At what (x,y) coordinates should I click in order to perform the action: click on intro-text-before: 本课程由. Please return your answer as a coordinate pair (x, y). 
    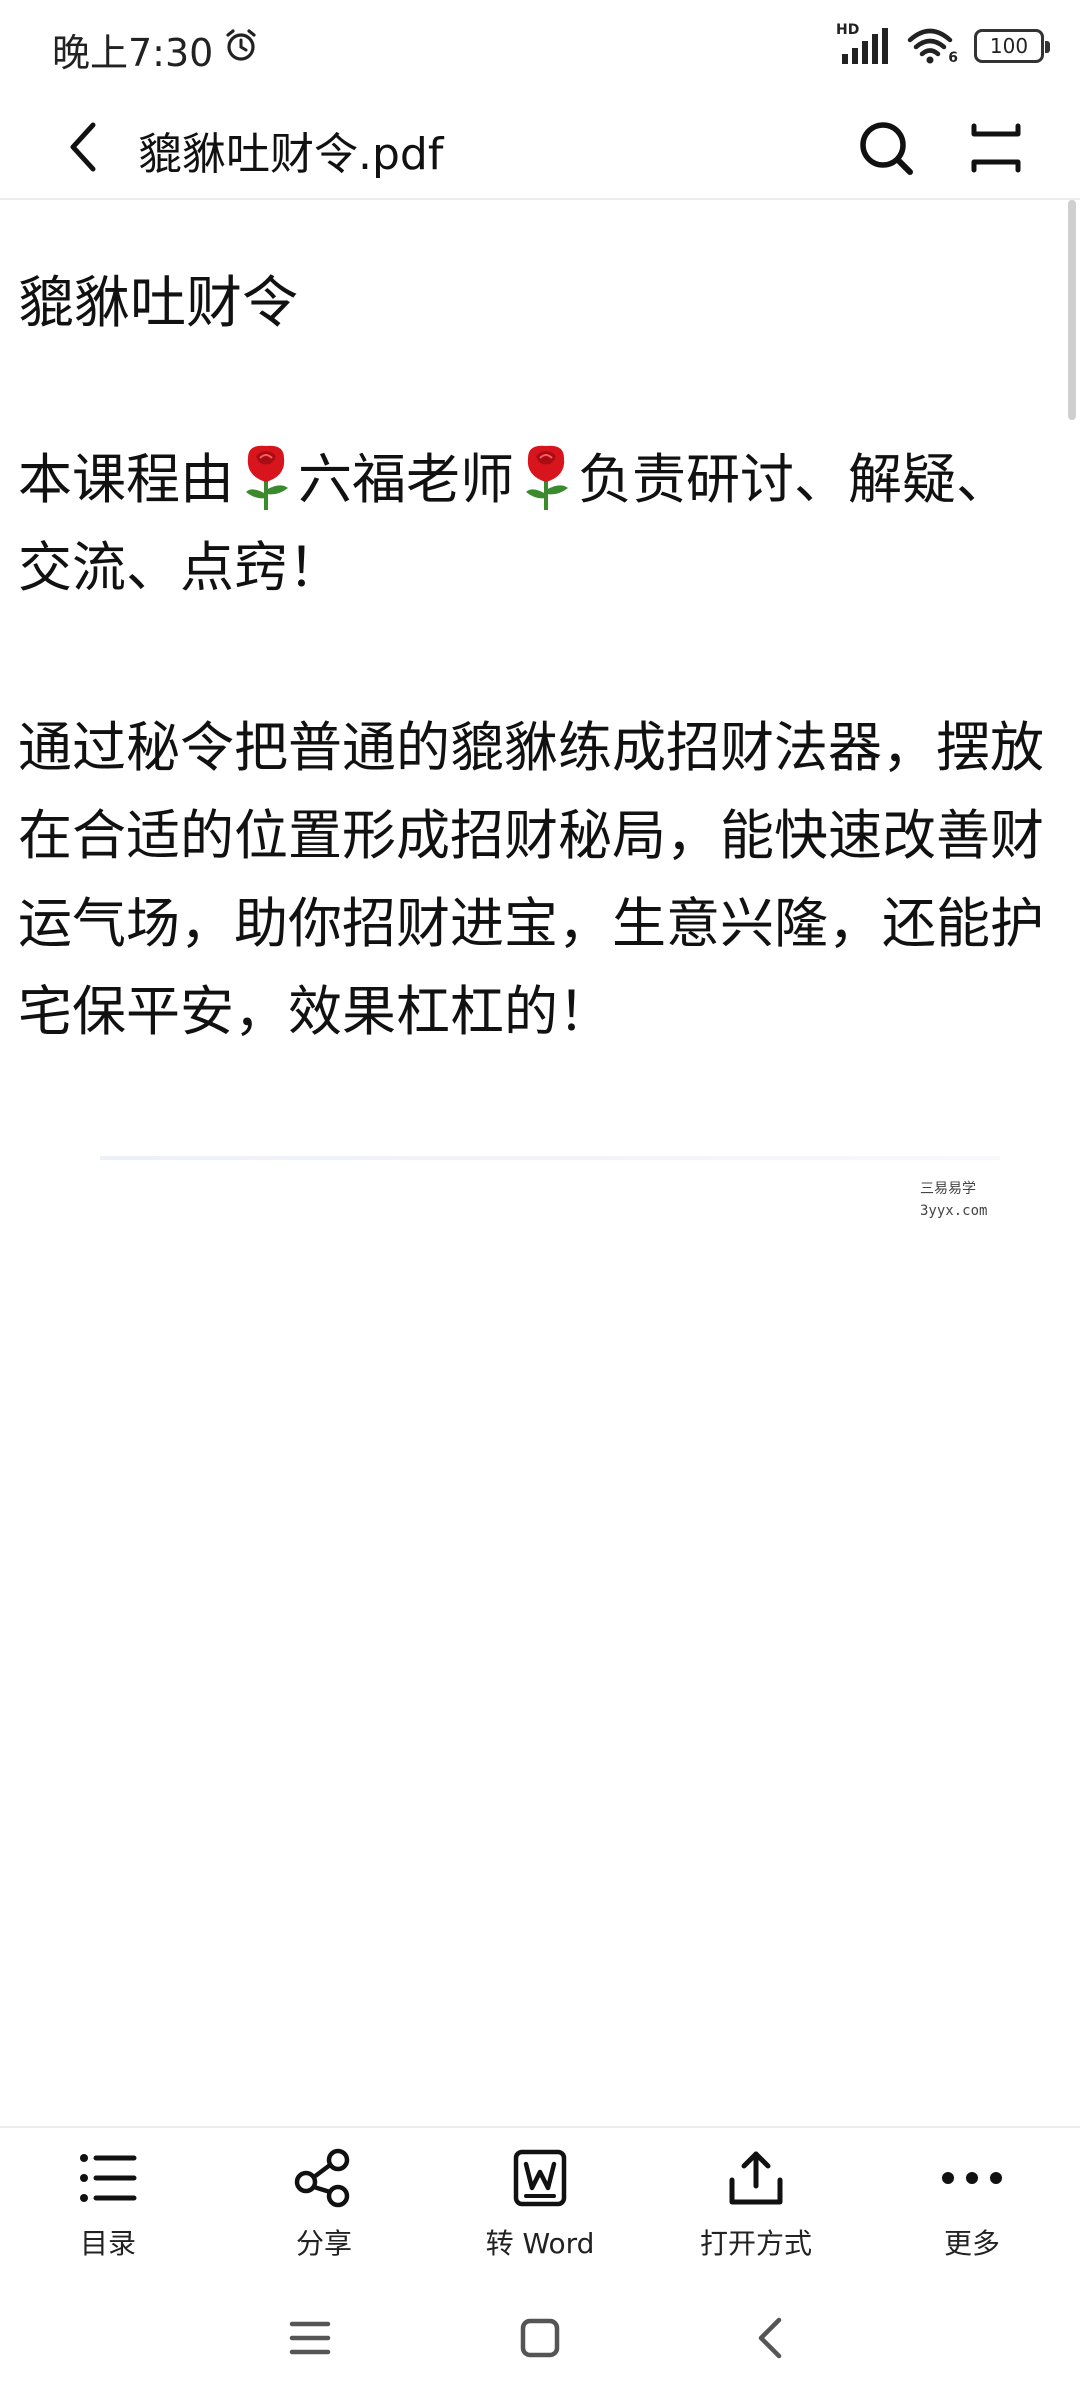
    Looking at the image, I should click on (126, 479).